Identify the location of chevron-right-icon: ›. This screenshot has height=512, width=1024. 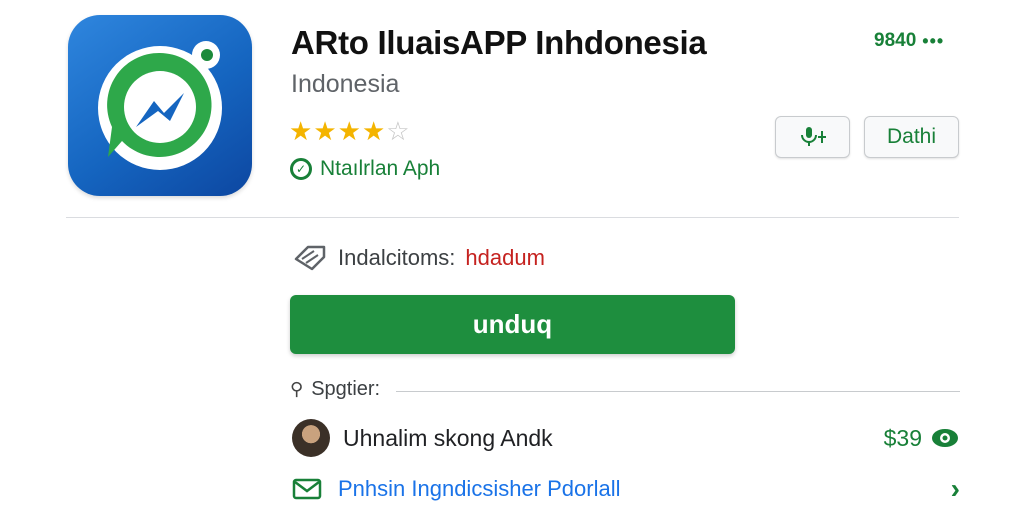
(955, 489).